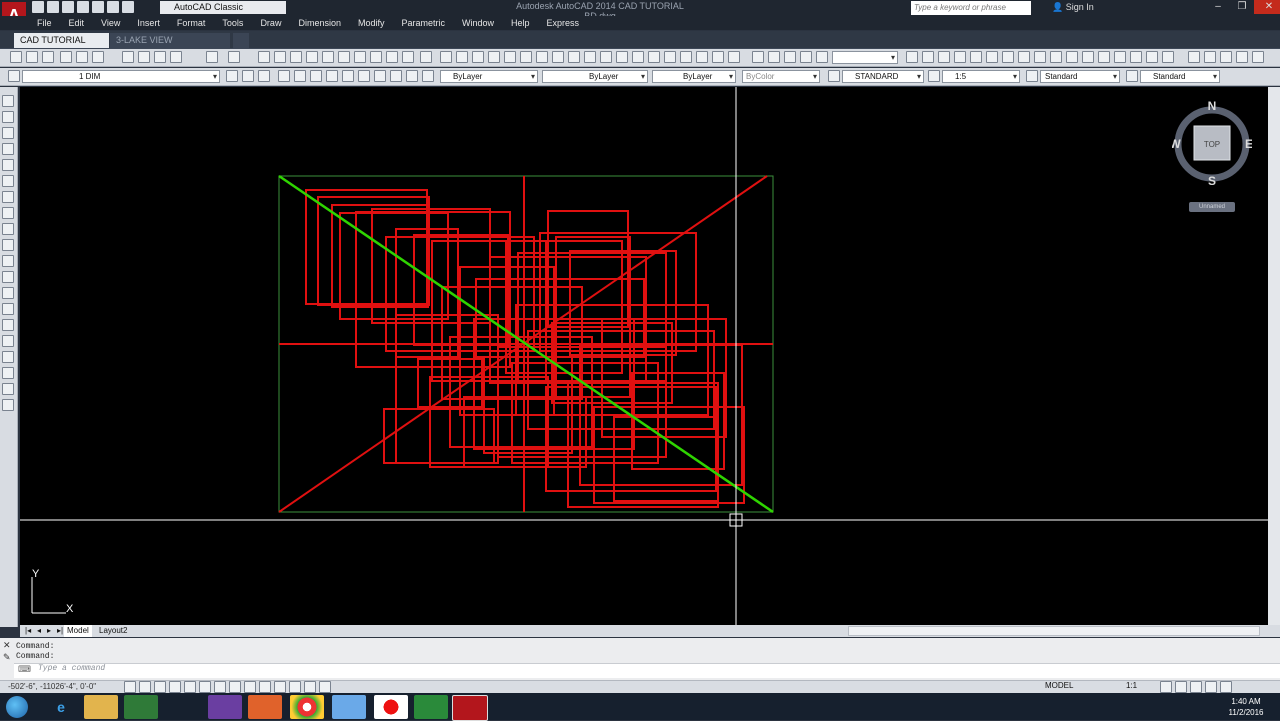  Describe the element at coordinates (8, 245) in the screenshot. I see `ellipse-icon` at that location.